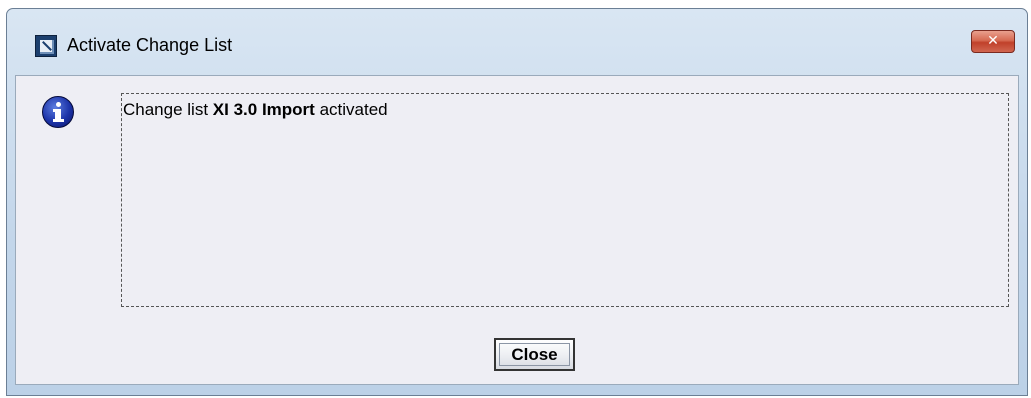 This screenshot has height=398, width=1031. I want to click on close-button-label: Close, so click(534, 354).